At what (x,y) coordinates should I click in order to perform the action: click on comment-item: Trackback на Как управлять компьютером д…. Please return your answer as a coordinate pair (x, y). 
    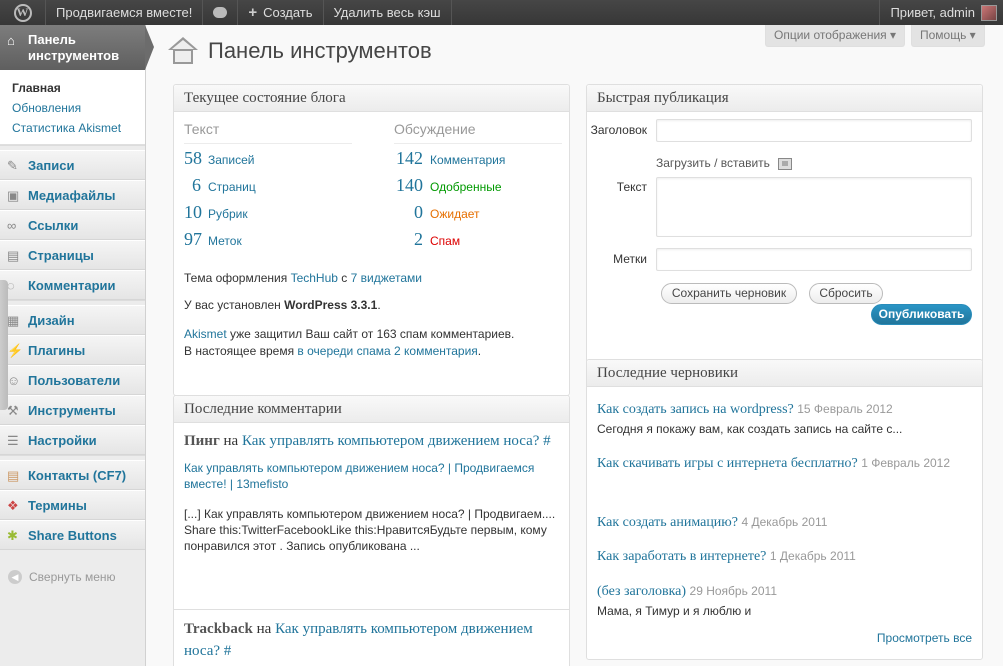
    Looking at the image, I should click on (371, 640).